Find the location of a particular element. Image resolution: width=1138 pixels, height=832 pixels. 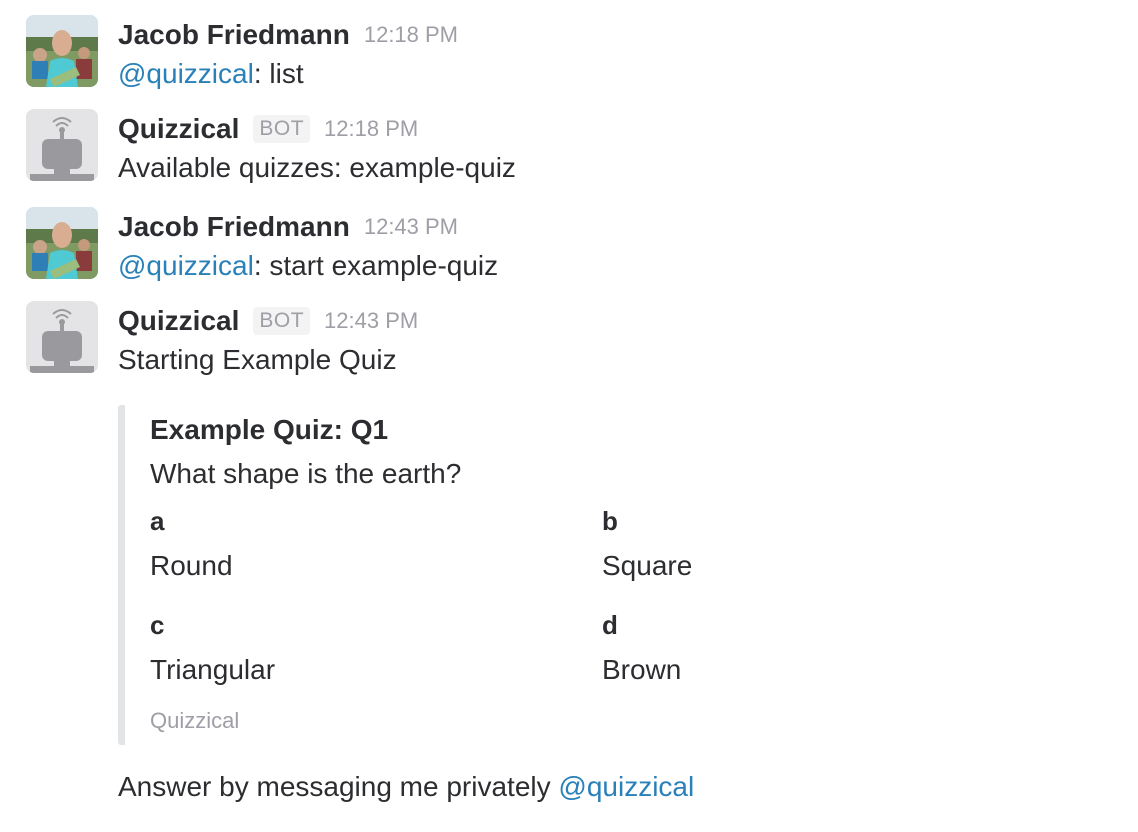

message-content: : list is located at coordinates (278, 73).